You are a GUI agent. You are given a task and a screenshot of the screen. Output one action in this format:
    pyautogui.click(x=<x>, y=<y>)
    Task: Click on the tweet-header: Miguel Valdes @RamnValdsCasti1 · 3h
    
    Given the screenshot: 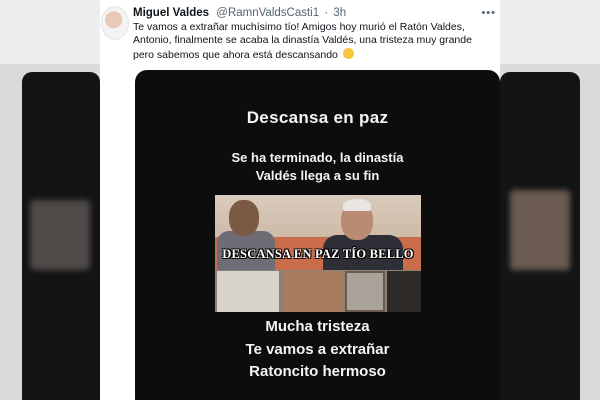 What is the action you would take?
    pyautogui.click(x=239, y=13)
    